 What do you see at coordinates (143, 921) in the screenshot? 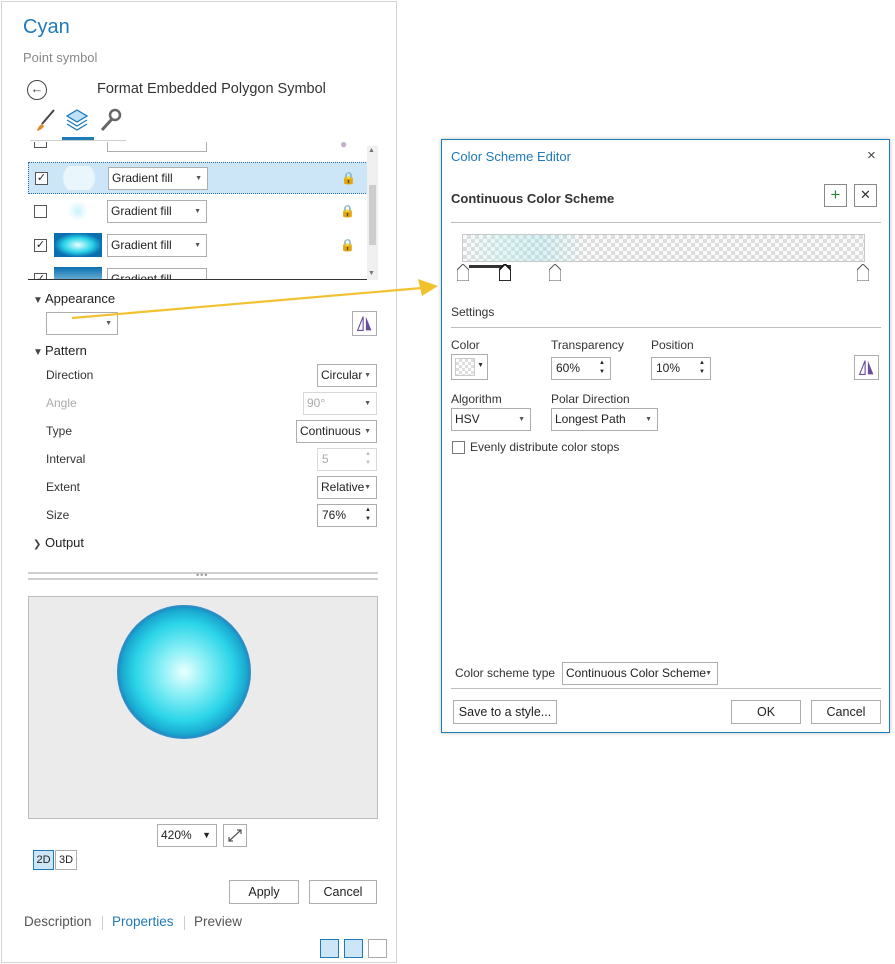
I see `tab-properties: Properties` at bounding box center [143, 921].